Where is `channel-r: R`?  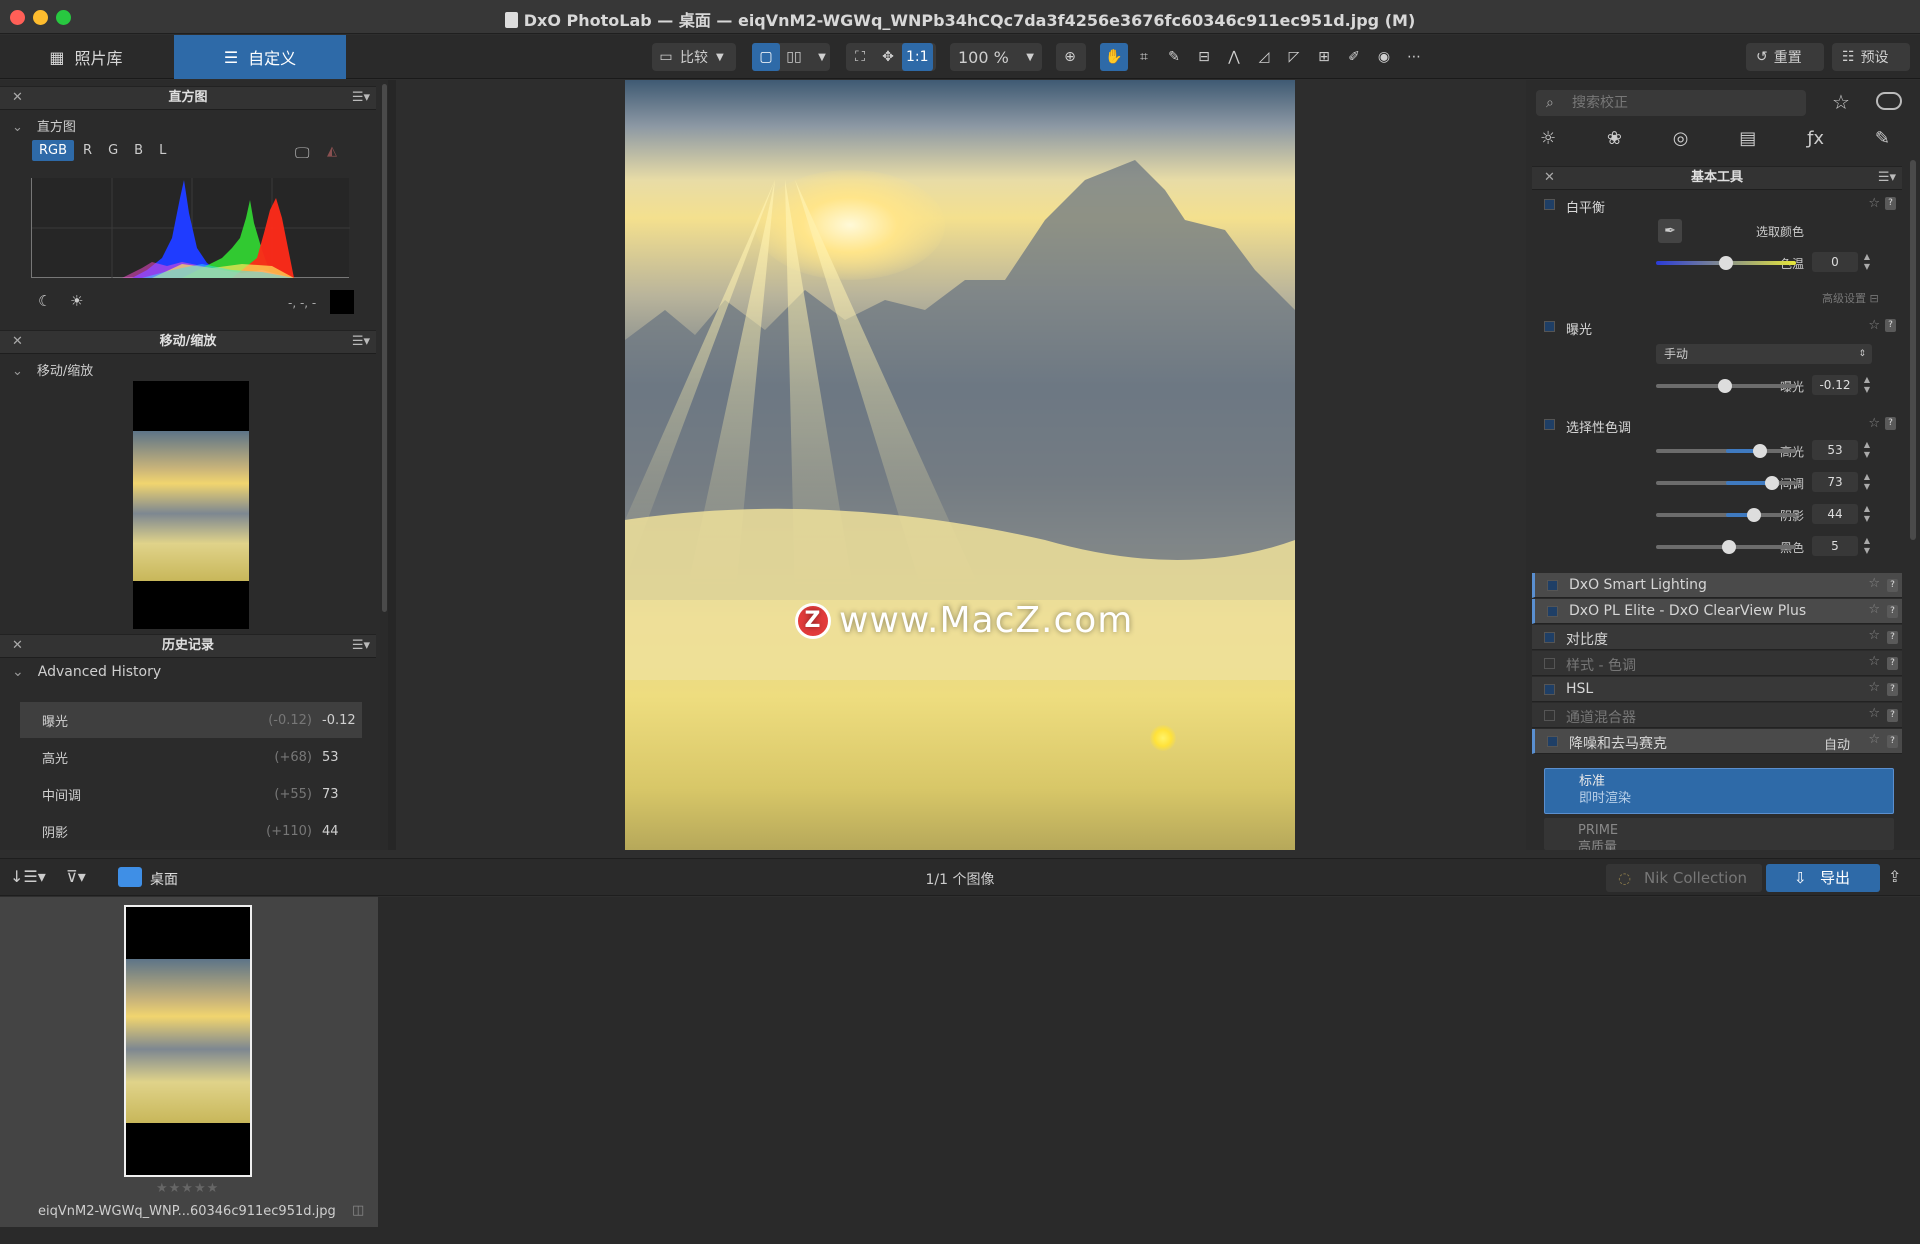 channel-r: R is located at coordinates (87, 150).